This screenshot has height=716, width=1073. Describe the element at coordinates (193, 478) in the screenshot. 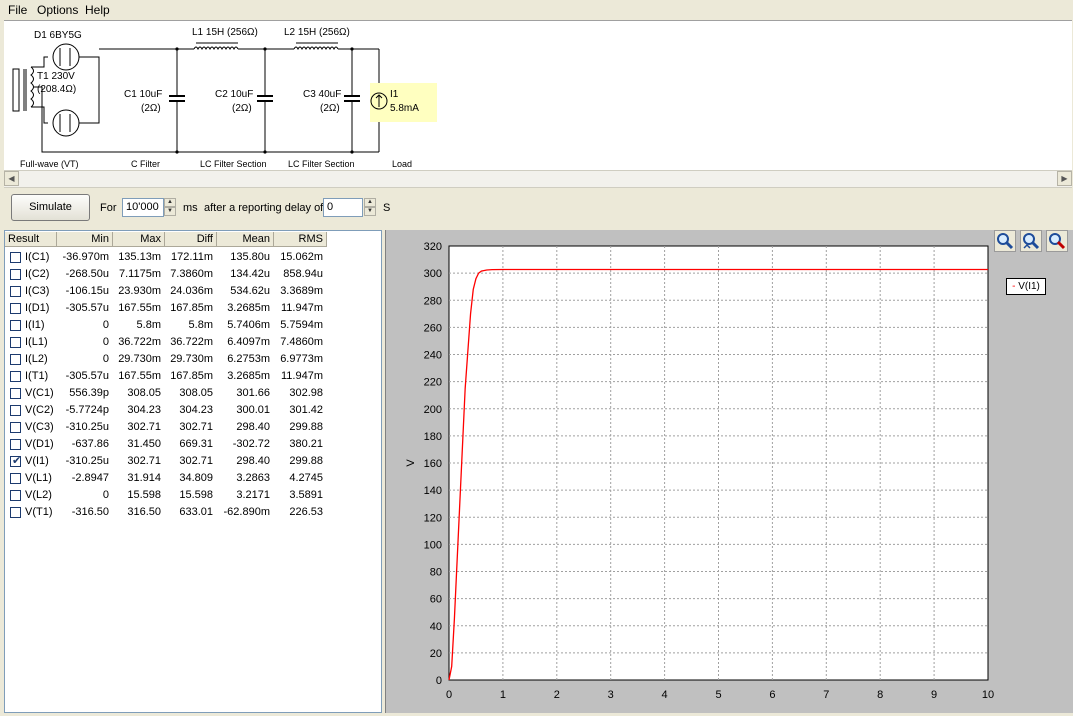

I see `table-row: V(L1) -2.8947 31.914 34.809 3.2863 4.2745` at that location.